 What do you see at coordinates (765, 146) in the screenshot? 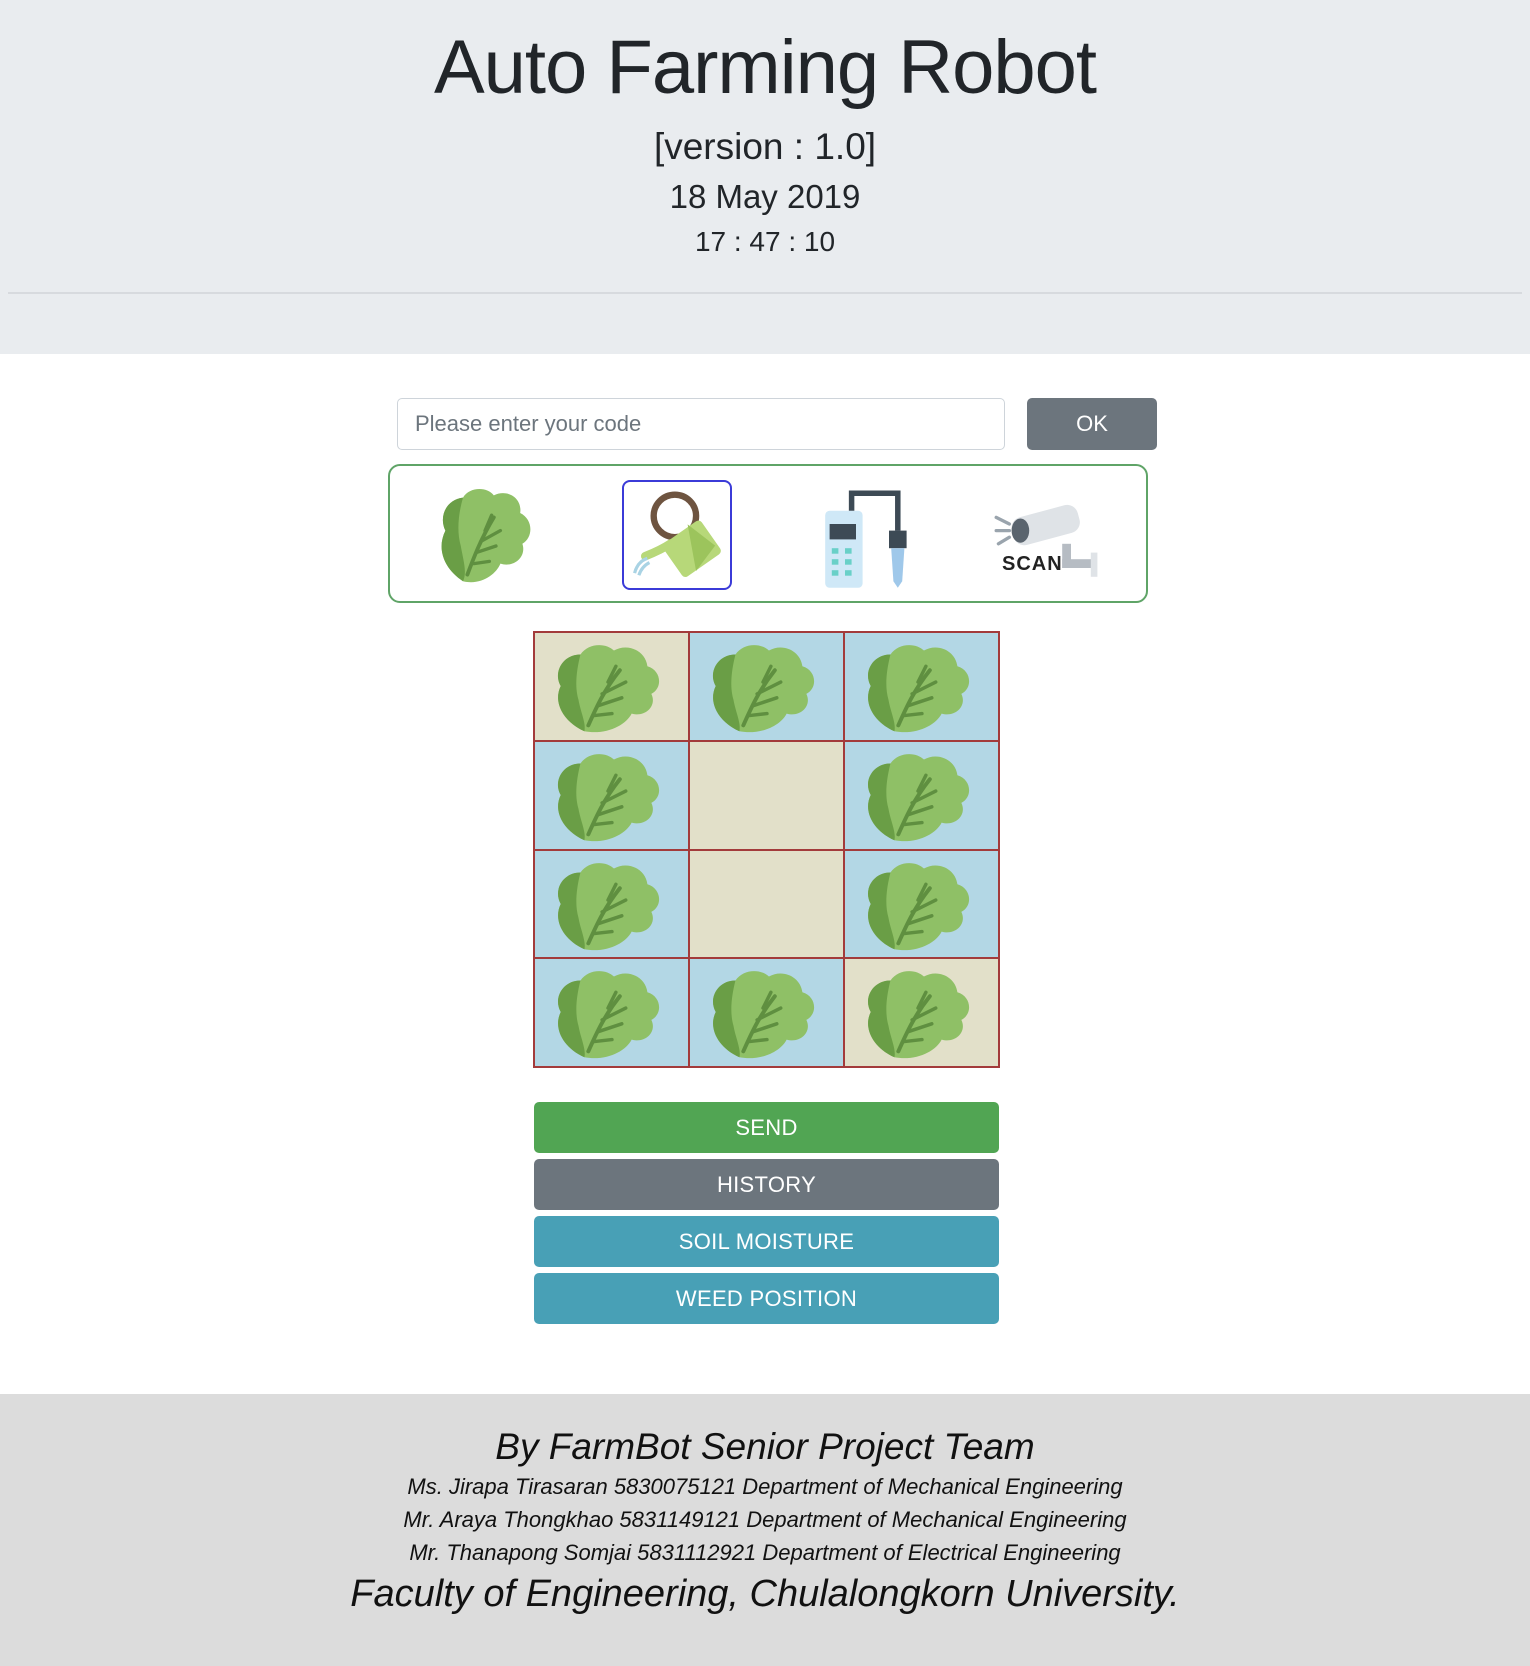
I see `version-label: [version : 1.0]` at bounding box center [765, 146].